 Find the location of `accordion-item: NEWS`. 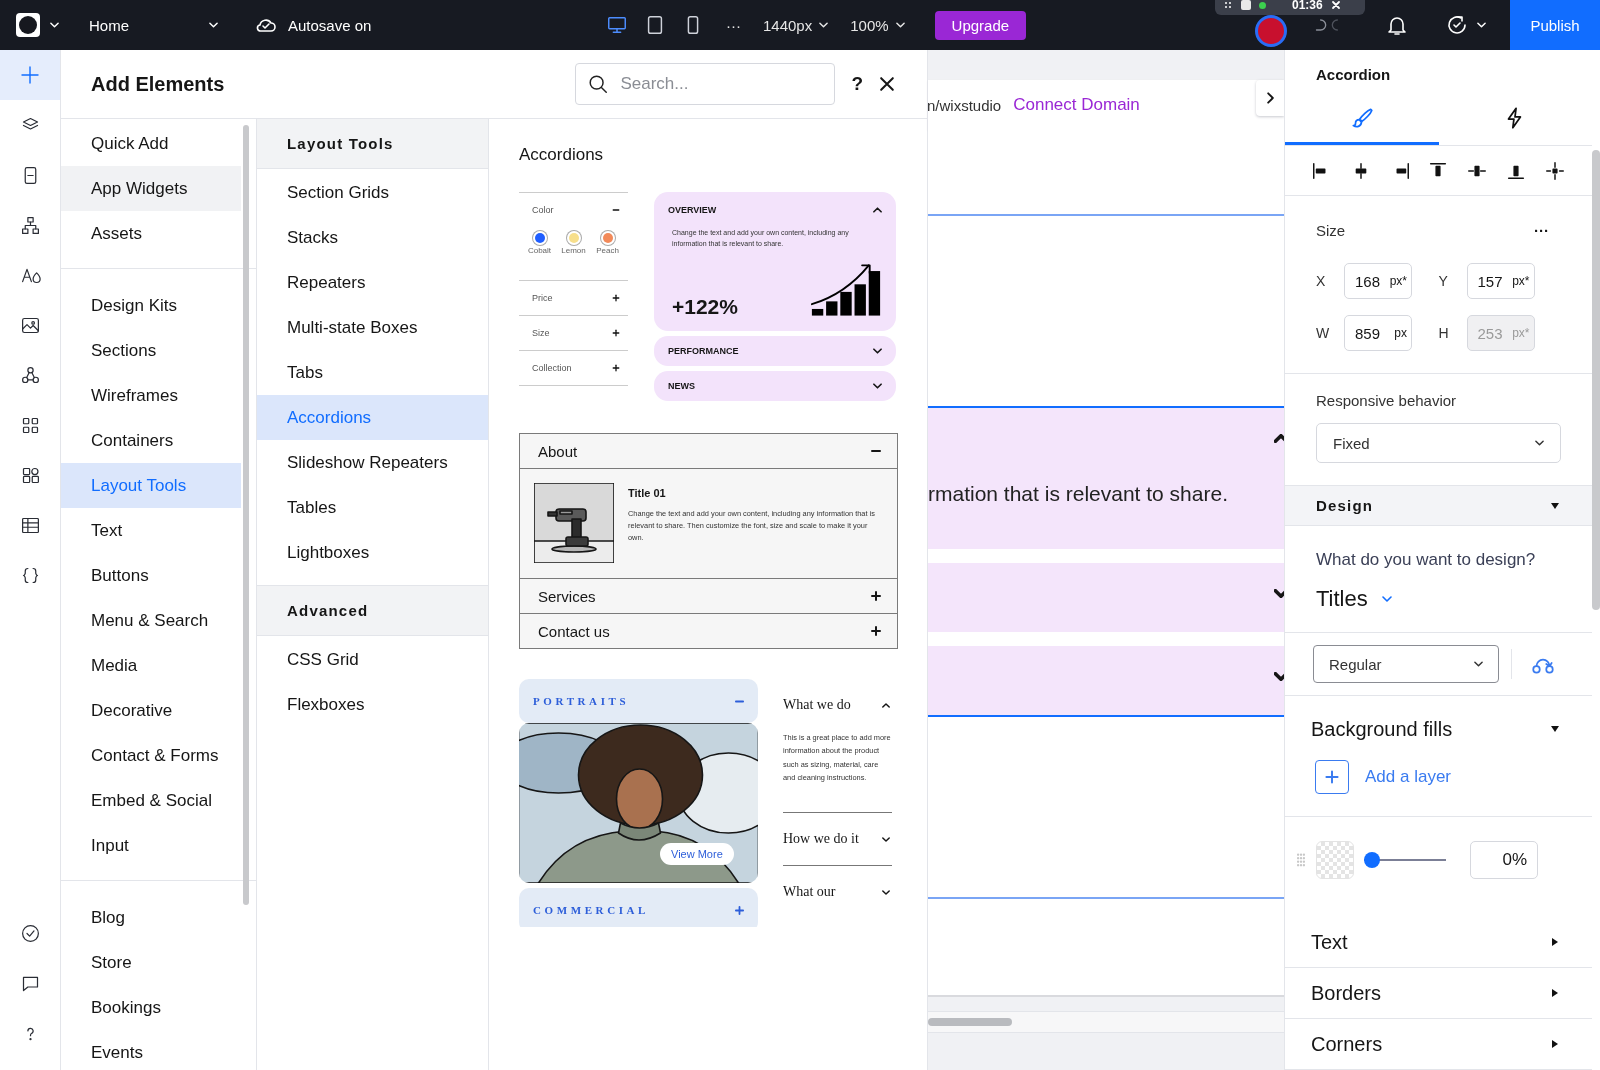

accordion-item: NEWS is located at coordinates (775, 386).